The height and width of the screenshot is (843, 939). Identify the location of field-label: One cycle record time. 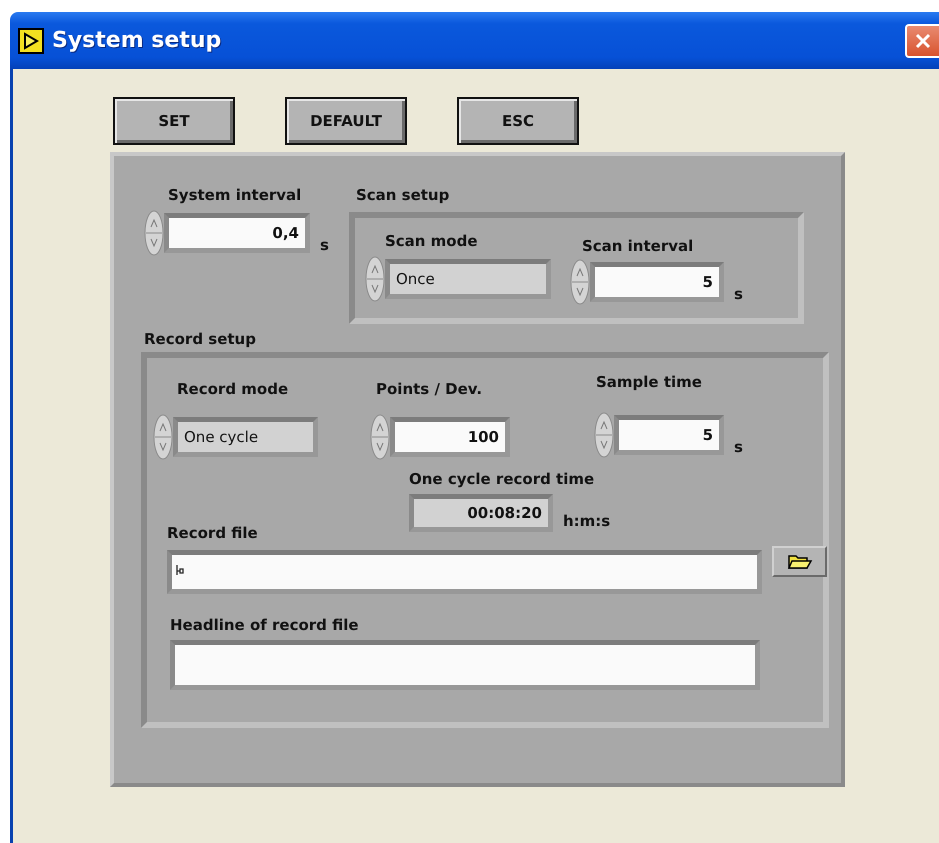
(501, 479).